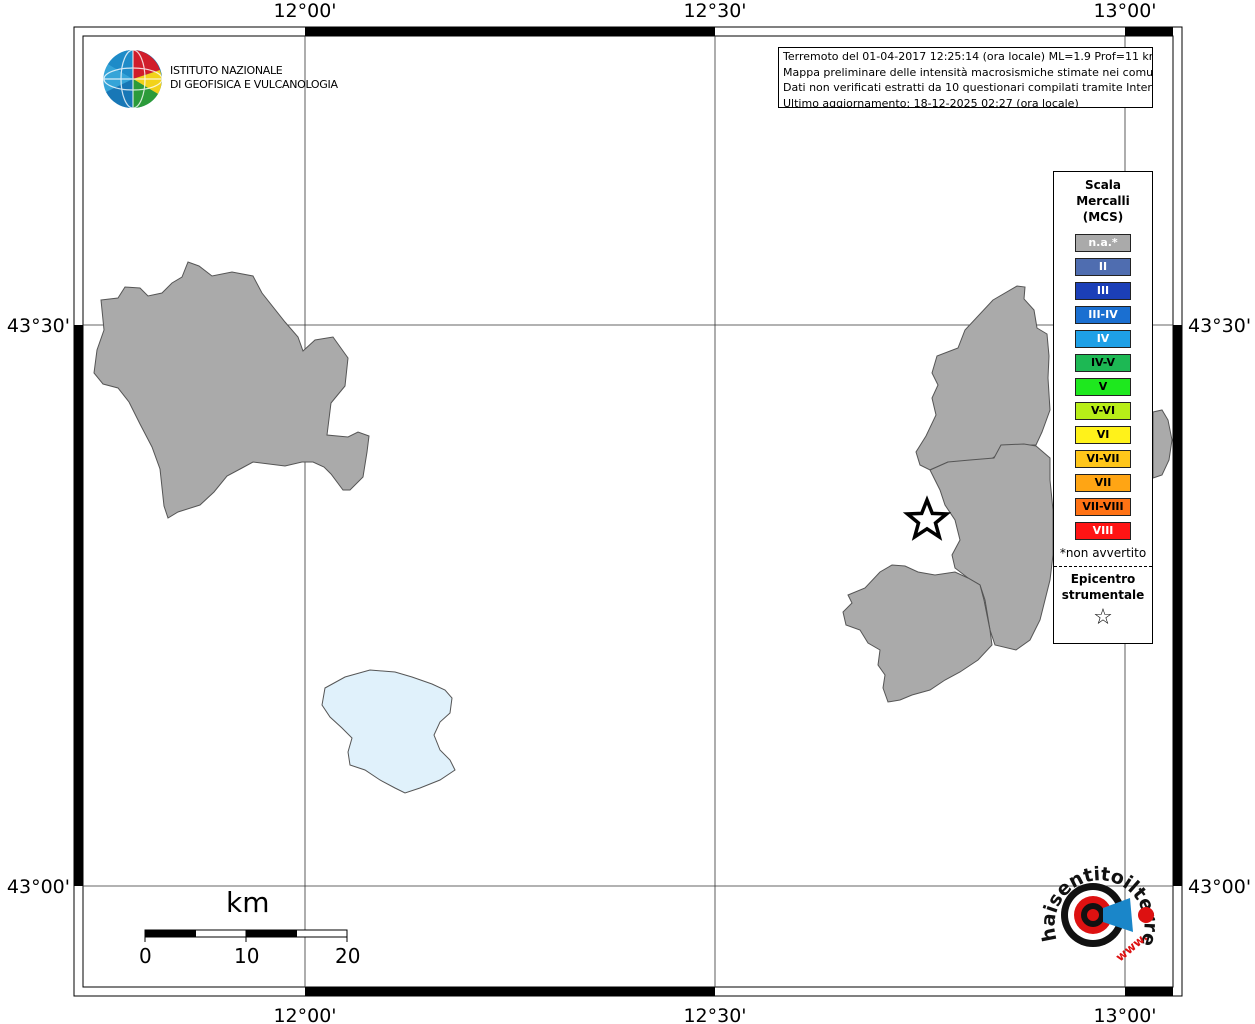  What do you see at coordinates (38, 887) in the screenshot?
I see `lat-label-left-2: 43°00'` at bounding box center [38, 887].